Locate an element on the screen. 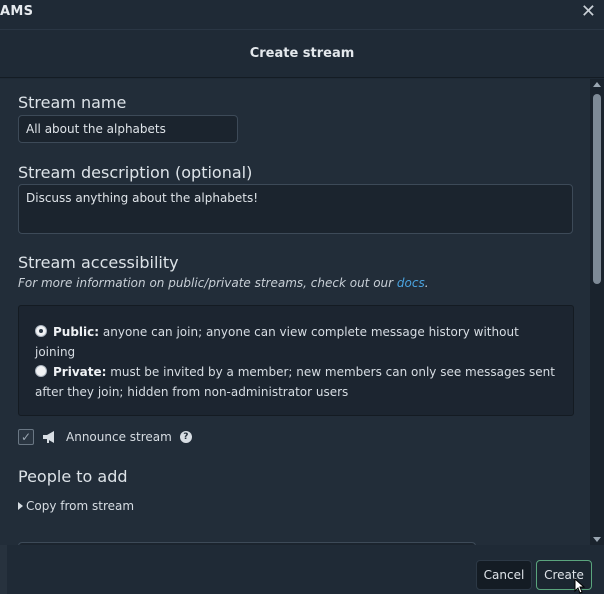 The image size is (604, 594). help-icon: ? is located at coordinates (185, 437).